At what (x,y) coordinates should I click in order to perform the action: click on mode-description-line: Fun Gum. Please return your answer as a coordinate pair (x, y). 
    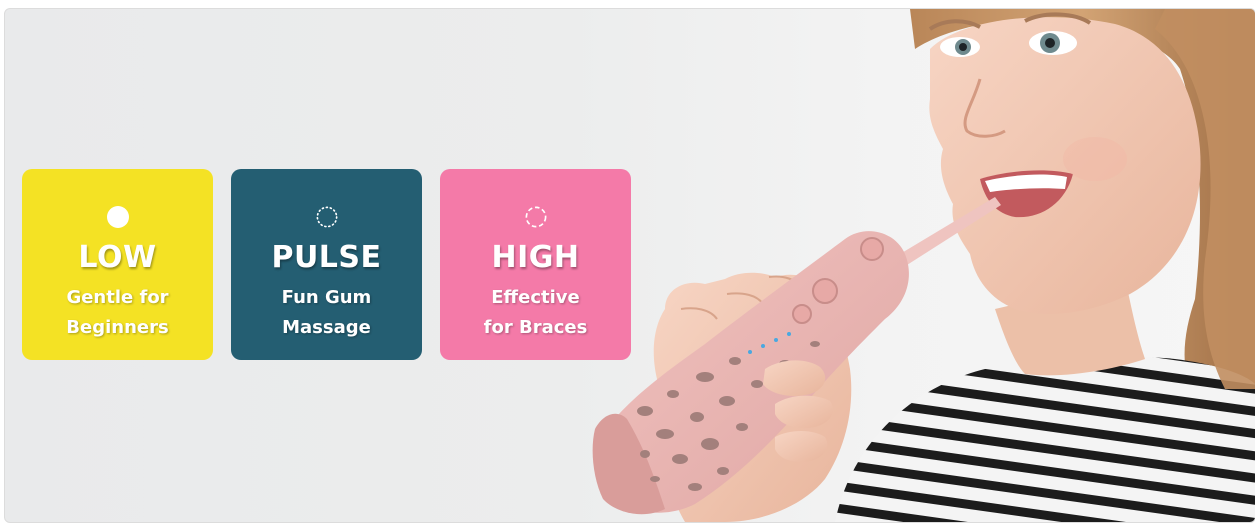
    Looking at the image, I should click on (326, 297).